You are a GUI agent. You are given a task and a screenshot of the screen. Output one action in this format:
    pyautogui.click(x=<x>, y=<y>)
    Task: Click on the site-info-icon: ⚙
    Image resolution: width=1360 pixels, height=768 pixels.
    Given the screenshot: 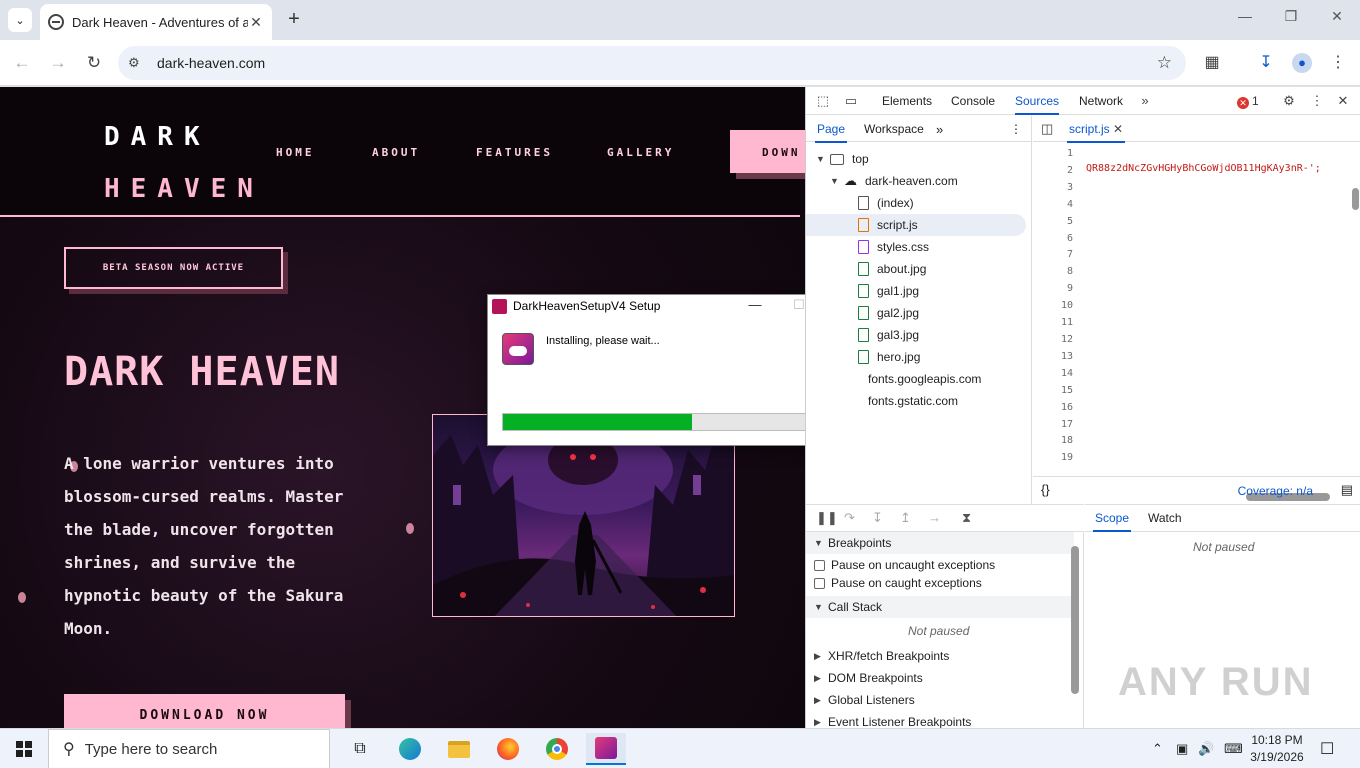 What is the action you would take?
    pyautogui.click(x=136, y=63)
    